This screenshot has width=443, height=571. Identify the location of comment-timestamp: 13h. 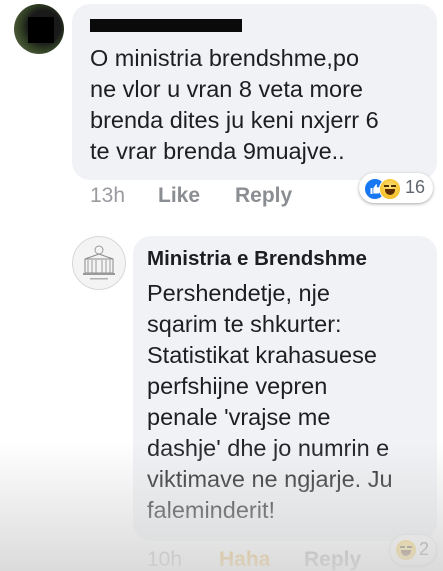
(107, 196).